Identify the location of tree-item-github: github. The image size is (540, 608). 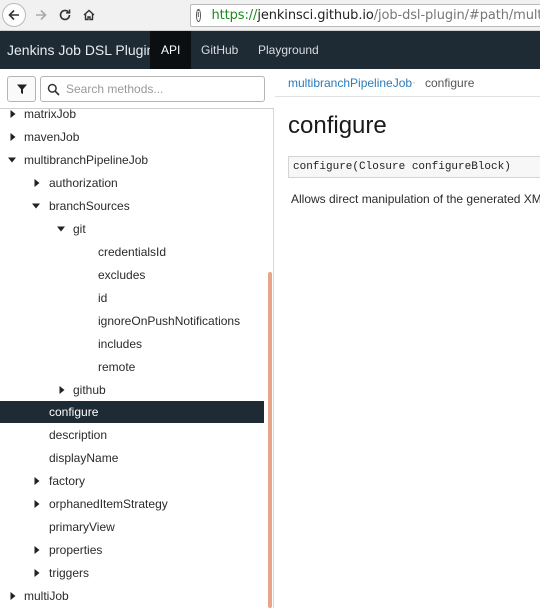
(132, 390).